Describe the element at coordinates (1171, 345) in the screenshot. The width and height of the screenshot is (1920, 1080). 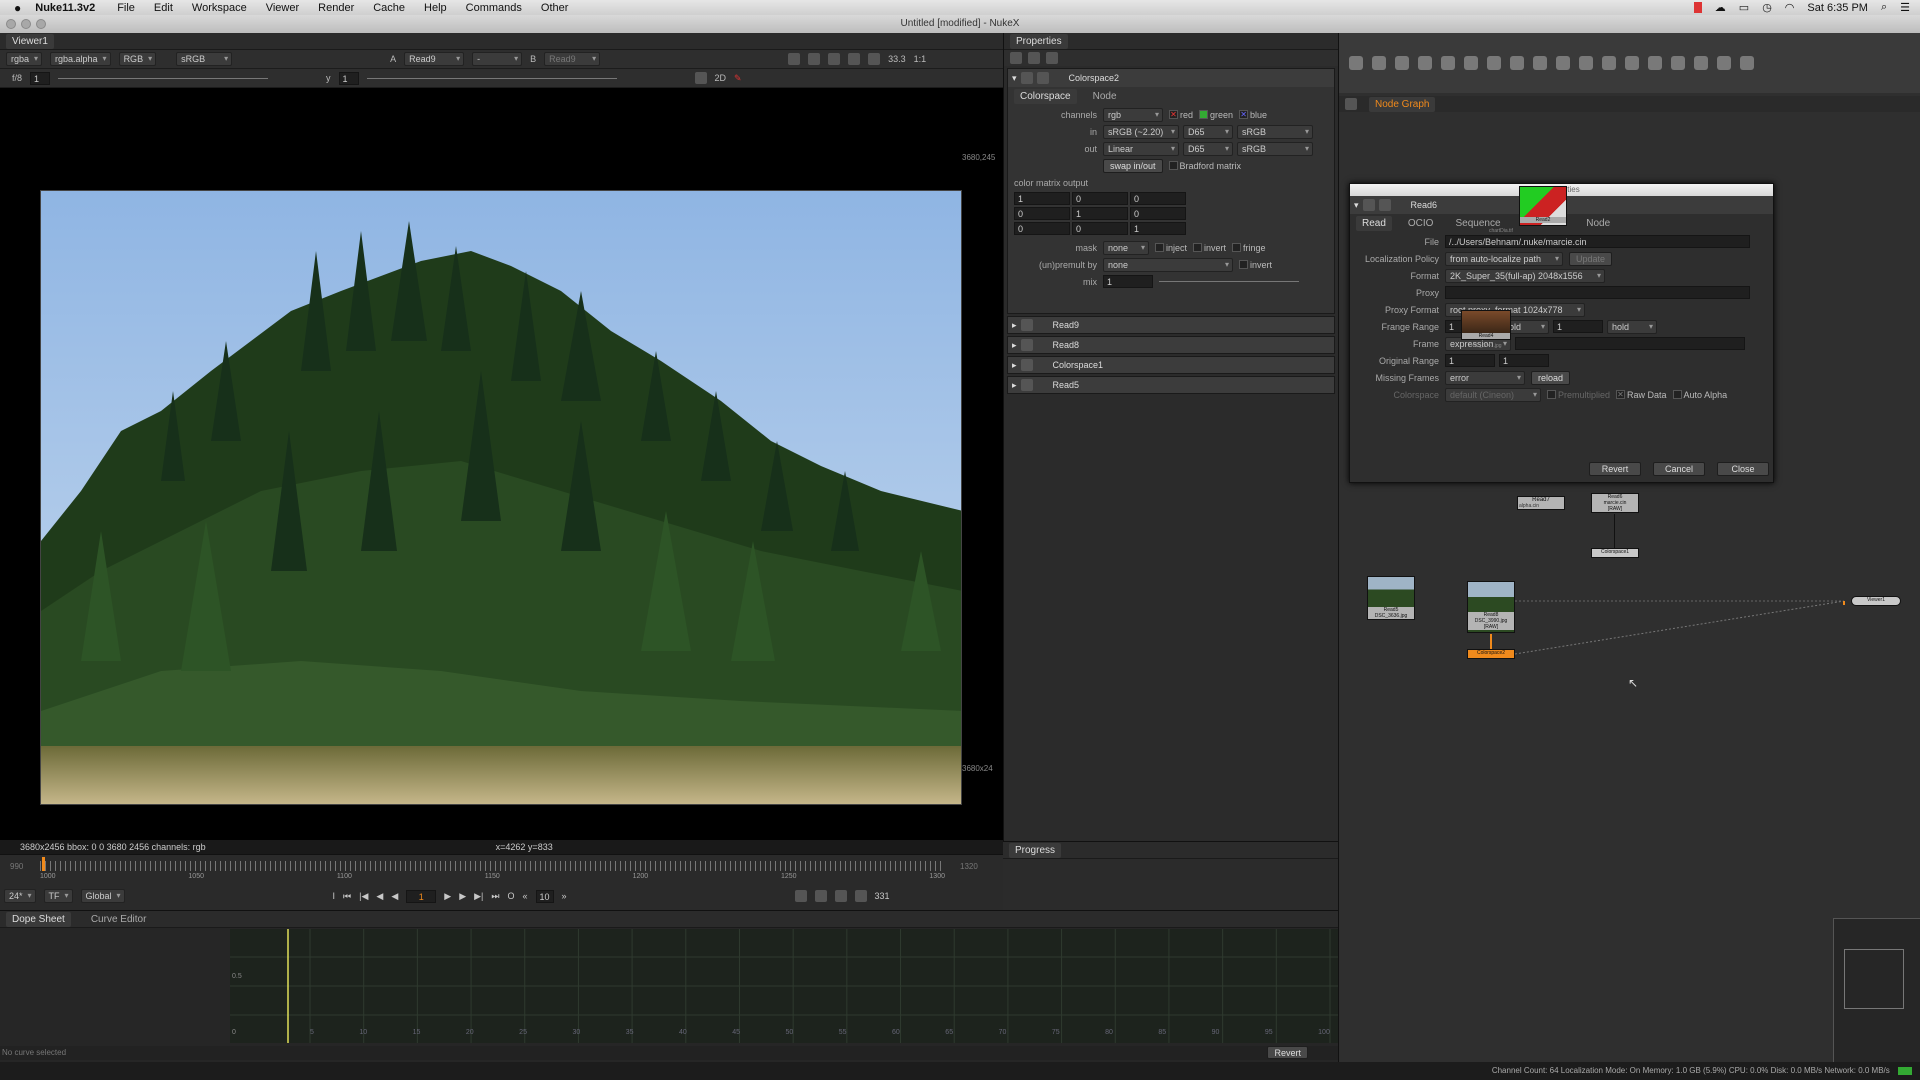
I see `read8-panel: ▸ Read8` at that location.